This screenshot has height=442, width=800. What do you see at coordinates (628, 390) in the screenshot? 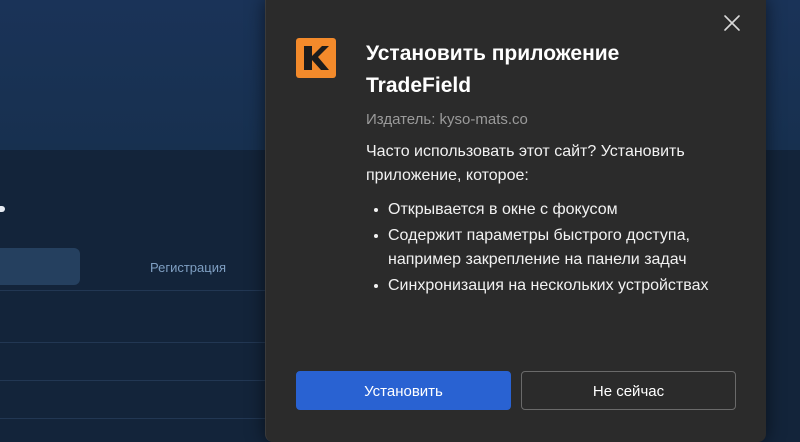
I see `not-now-button: Не сейчас` at bounding box center [628, 390].